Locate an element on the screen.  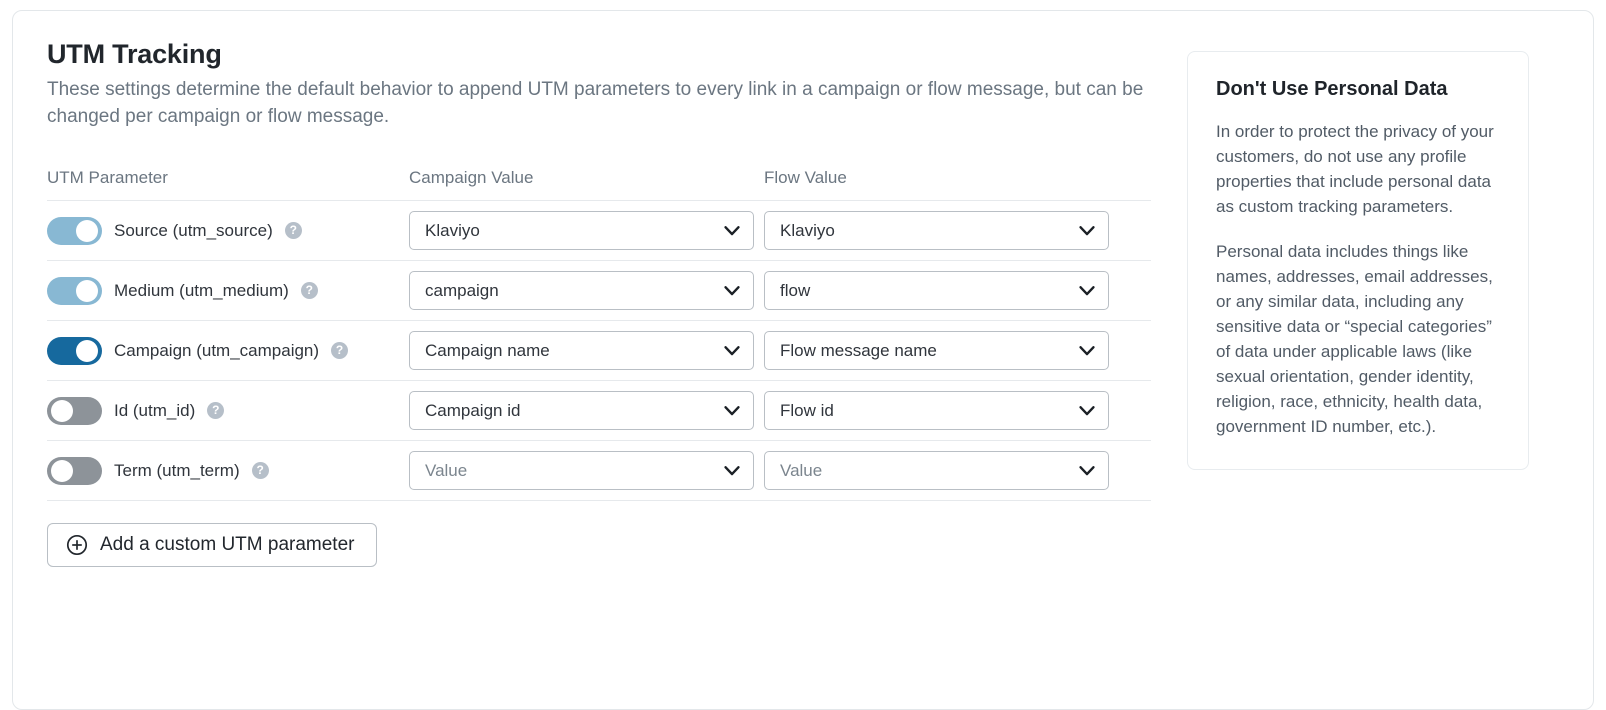
flow-value-cell: flow is located at coordinates (957, 290).